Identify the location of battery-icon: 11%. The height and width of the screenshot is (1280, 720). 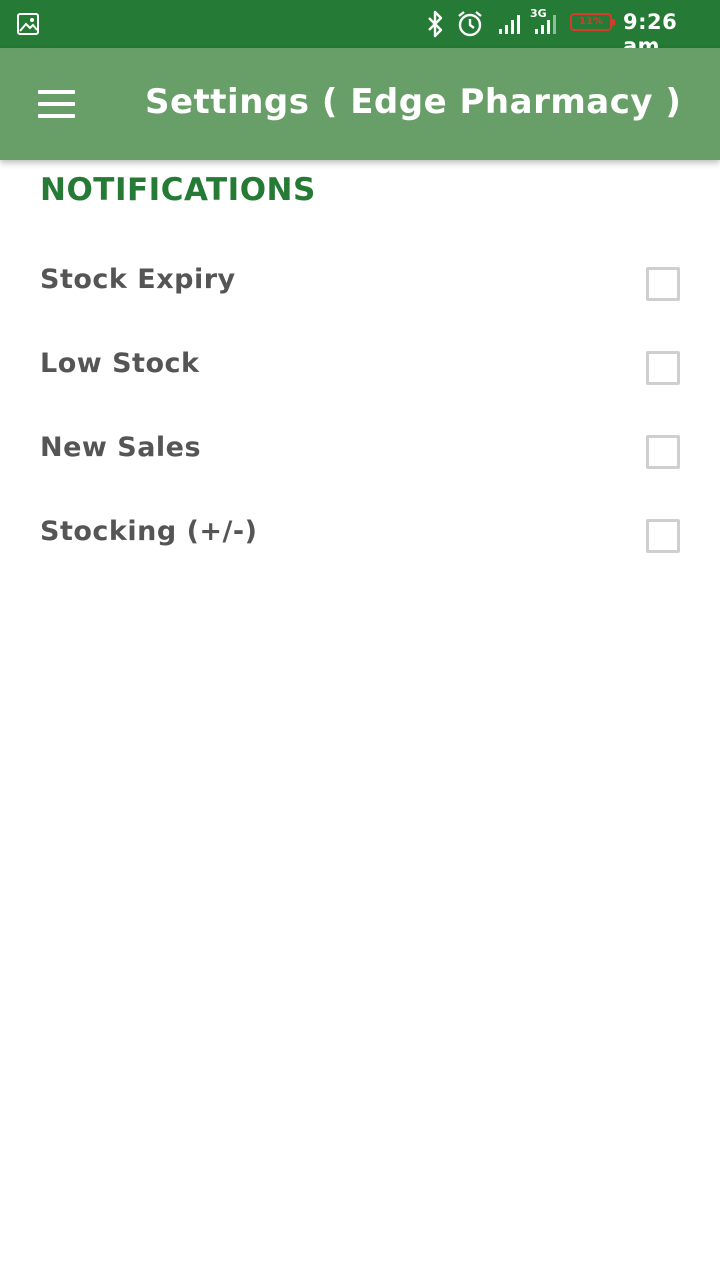
(592, 22).